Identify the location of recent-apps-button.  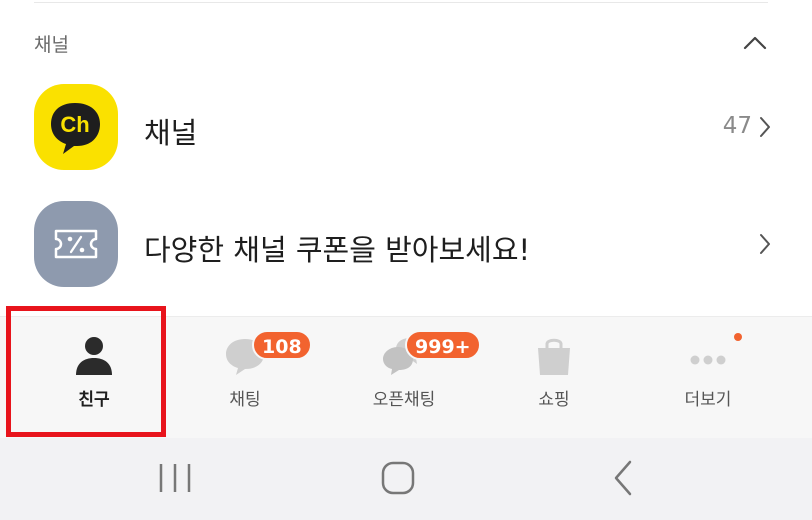
(175, 478).